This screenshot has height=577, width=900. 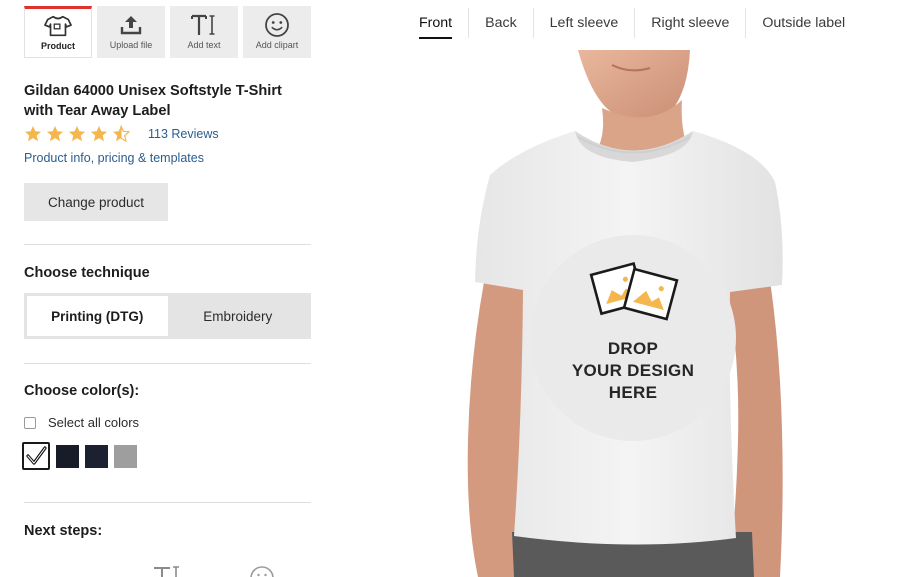 I want to click on tool-upload-label: Upload file, so click(x=131, y=45).